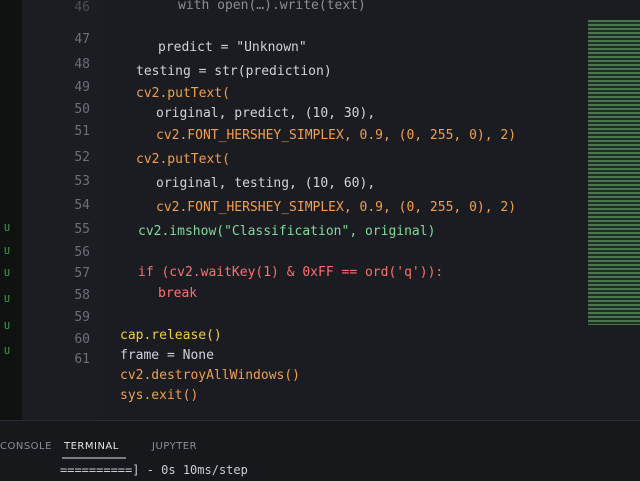 The width and height of the screenshot is (640, 481). What do you see at coordinates (82, 64) in the screenshot?
I see `line-number: 48` at bounding box center [82, 64].